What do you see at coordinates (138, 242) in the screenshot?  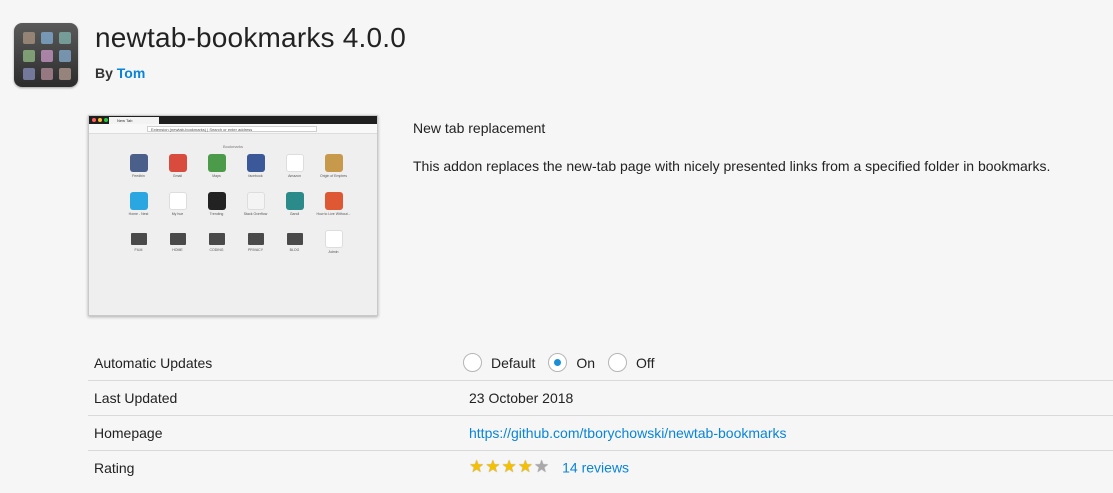 I see `screenshot-bookmark: FILM` at bounding box center [138, 242].